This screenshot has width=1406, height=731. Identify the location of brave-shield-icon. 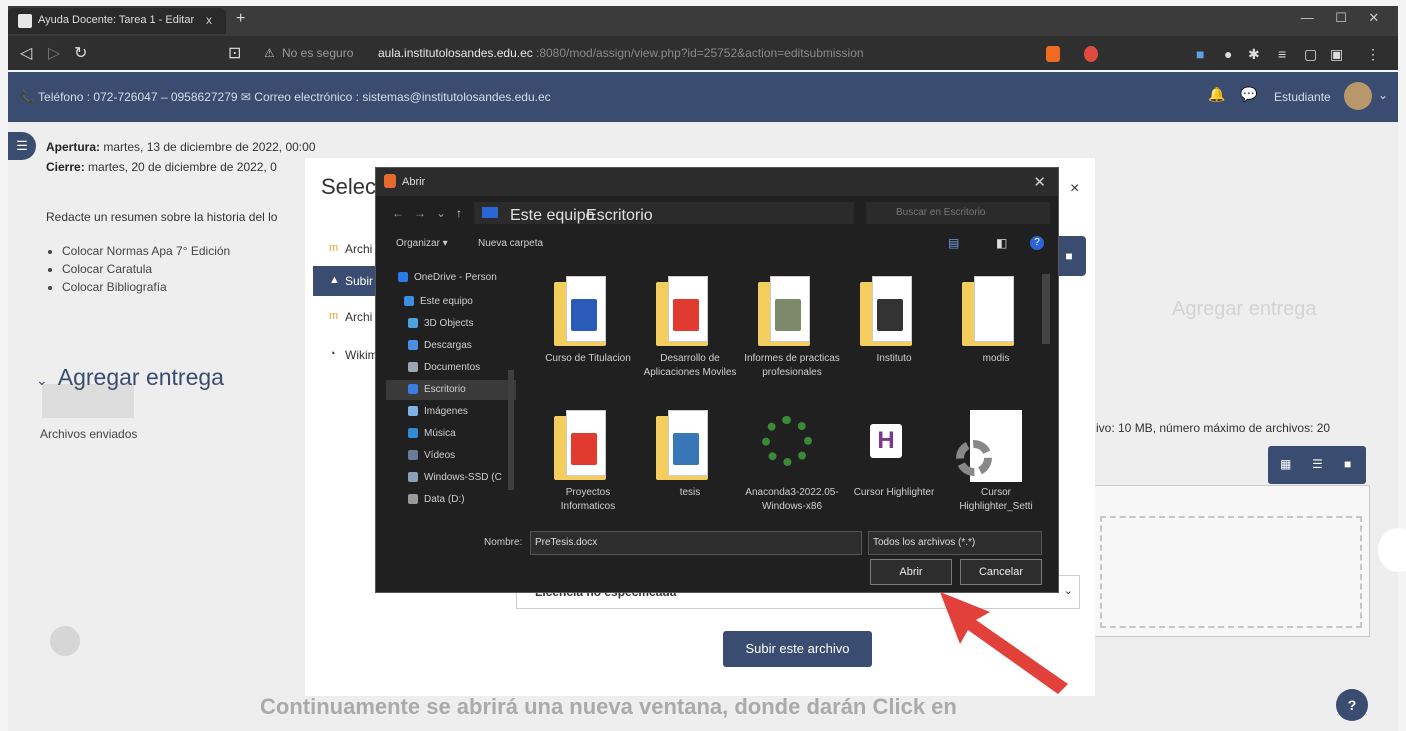
(1053, 54).